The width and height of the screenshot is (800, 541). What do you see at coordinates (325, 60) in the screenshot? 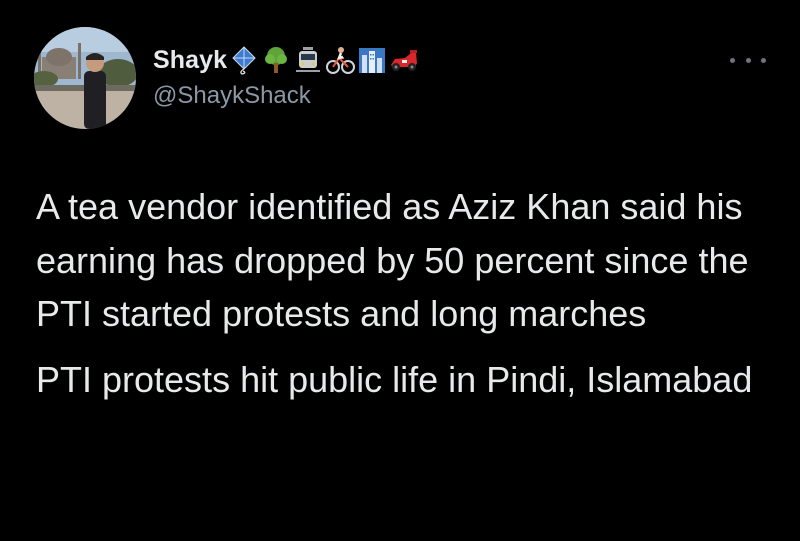
I see `name-emoji-row` at bounding box center [325, 60].